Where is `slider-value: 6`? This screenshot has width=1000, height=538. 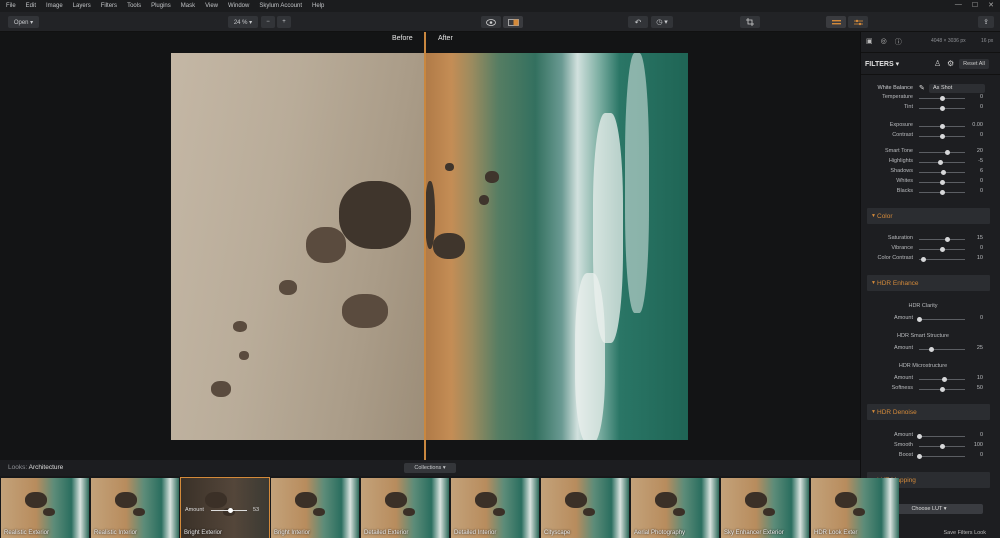
slider-value: 6 is located at coordinates (981, 171).